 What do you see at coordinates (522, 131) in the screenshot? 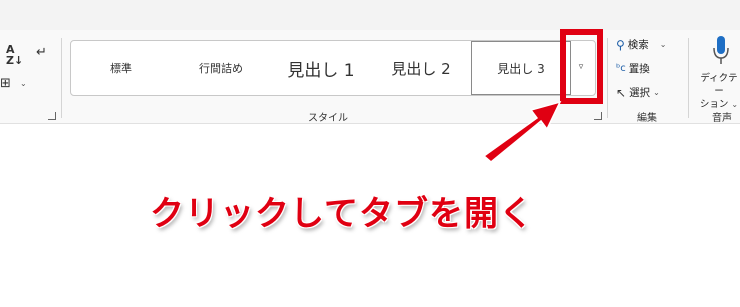
I see `annotation-arrow` at bounding box center [522, 131].